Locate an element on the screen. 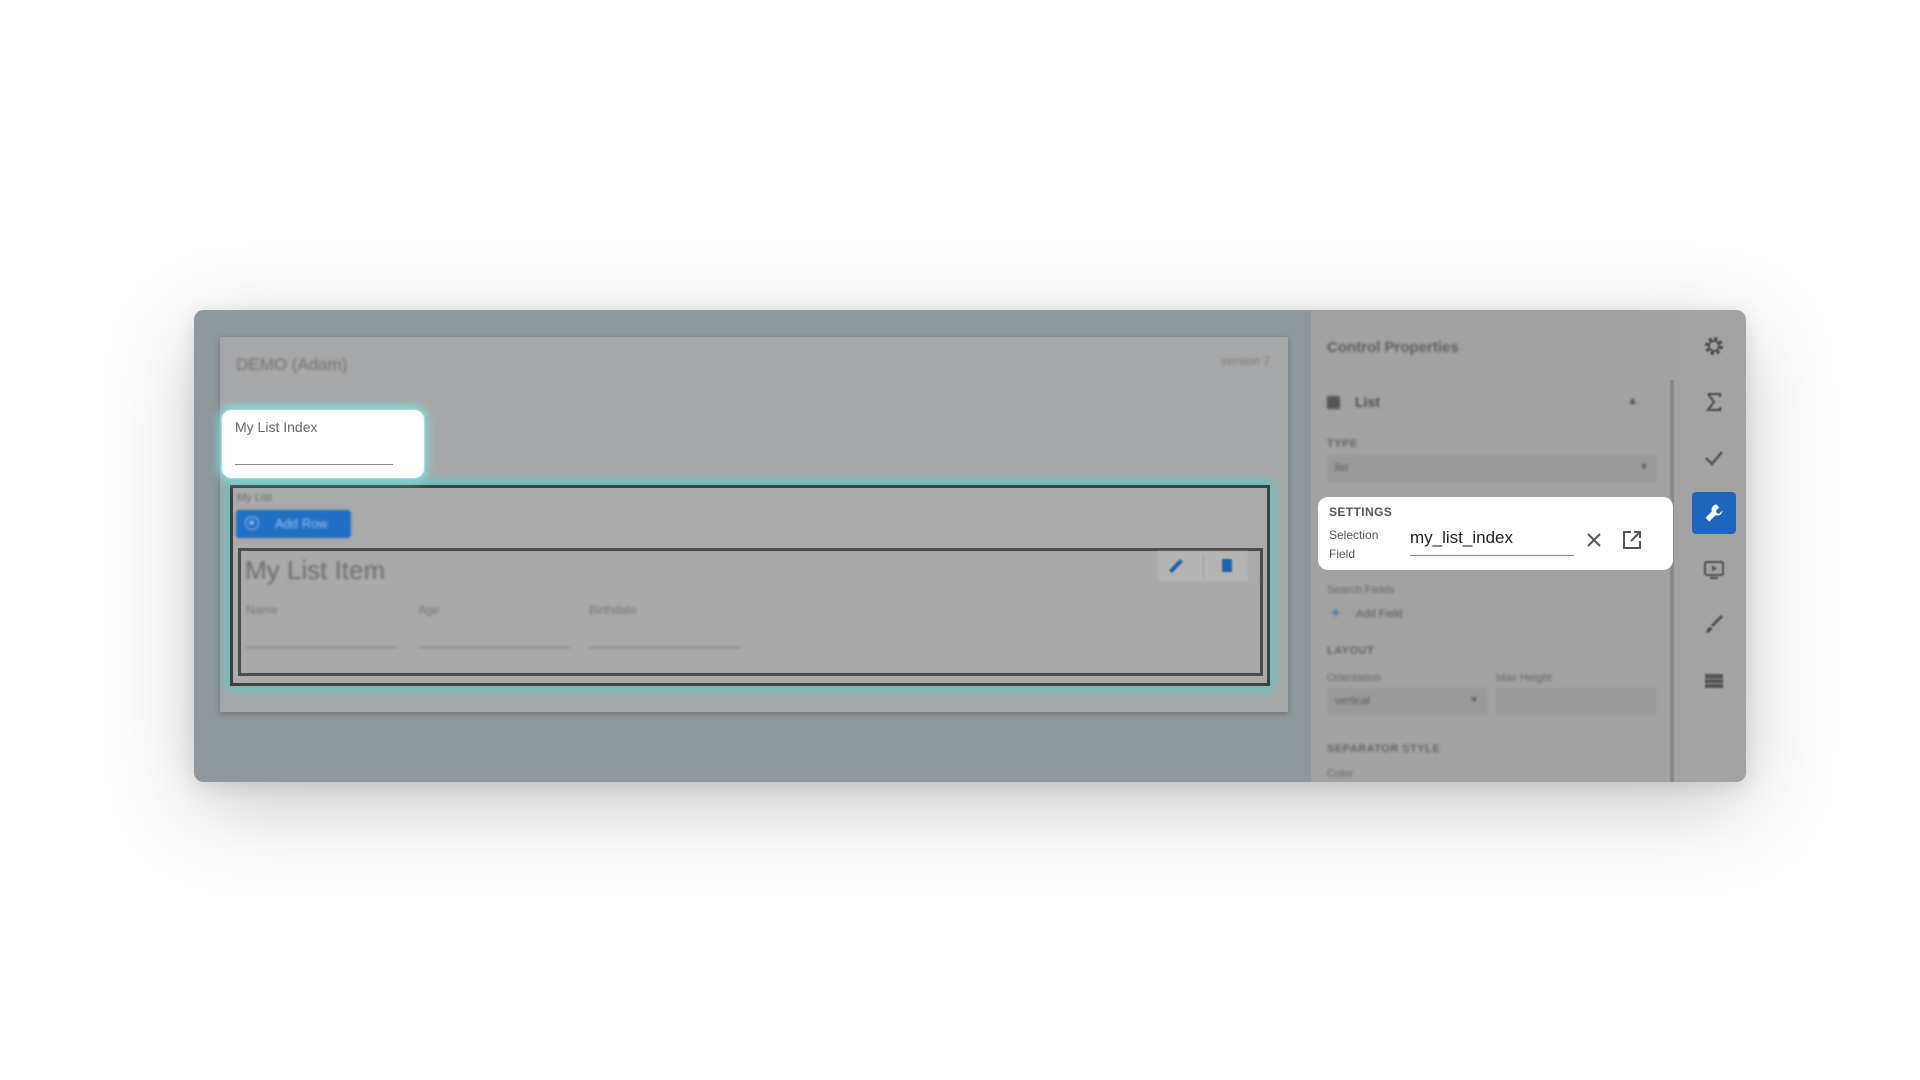 The image size is (1920, 1080). max-height-input is located at coordinates (1576, 701).